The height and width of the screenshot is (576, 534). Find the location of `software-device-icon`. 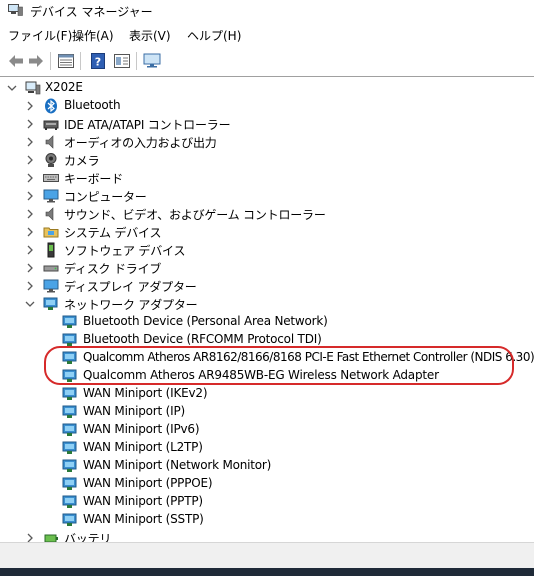

software-device-icon is located at coordinates (51, 250).